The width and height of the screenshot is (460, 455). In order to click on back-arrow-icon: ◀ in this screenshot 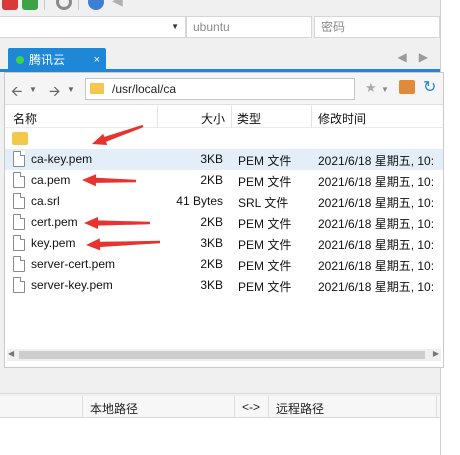, I will do `click(120, 4)`.